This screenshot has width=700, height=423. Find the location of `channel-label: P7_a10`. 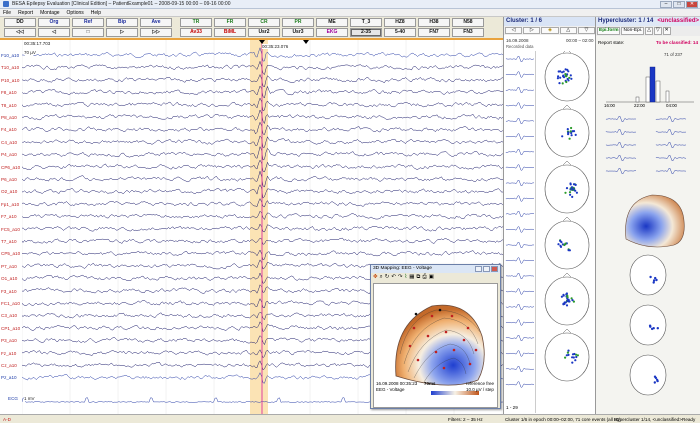

channel-label: P7_a10 is located at coordinates (9, 266).